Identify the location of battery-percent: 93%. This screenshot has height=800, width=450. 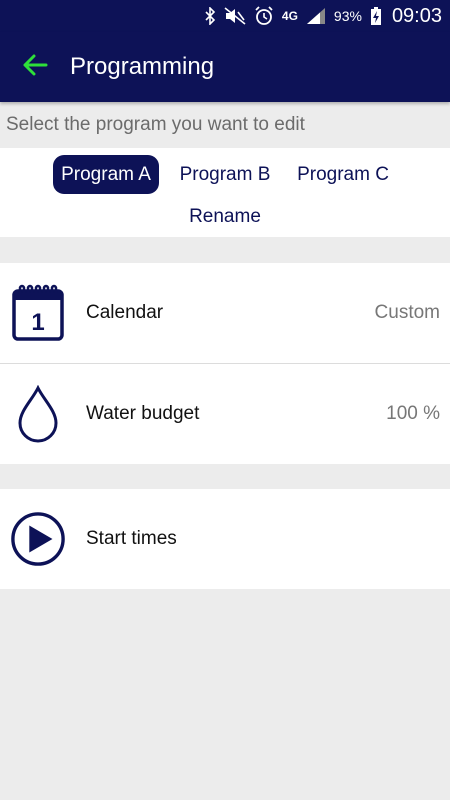
(347, 16).